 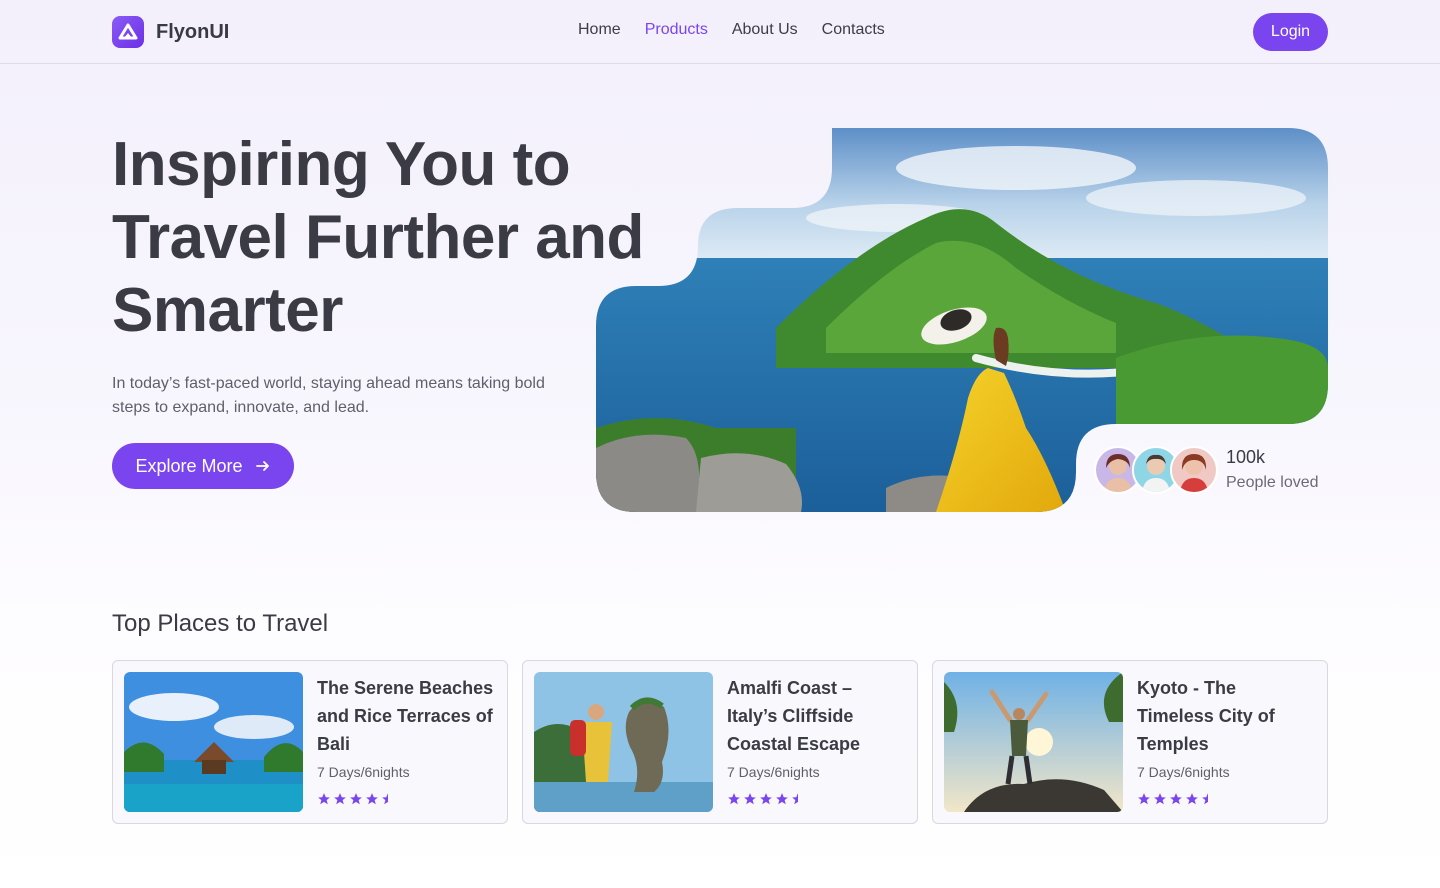 What do you see at coordinates (189, 465) in the screenshot?
I see `explore-more-label: Explore More` at bounding box center [189, 465].